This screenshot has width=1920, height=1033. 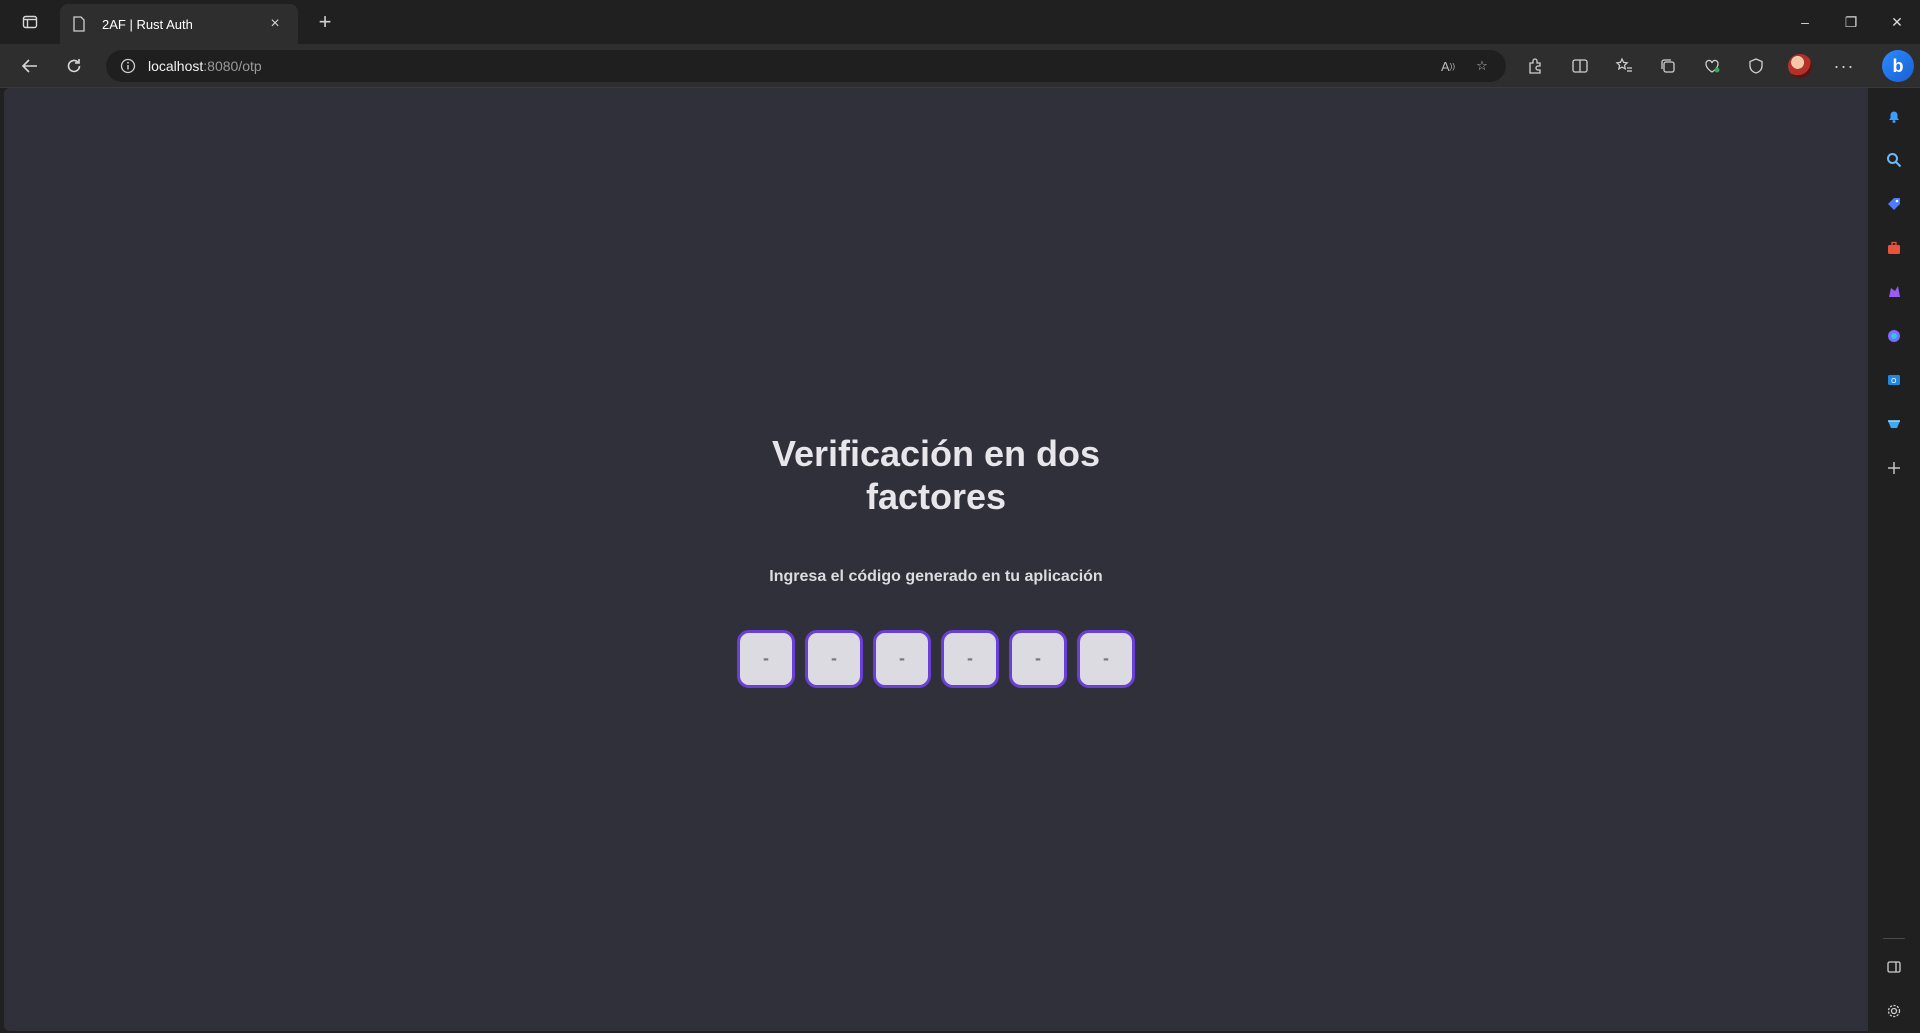 I want to click on read-aloud-icon: A)), so click(x=1448, y=66).